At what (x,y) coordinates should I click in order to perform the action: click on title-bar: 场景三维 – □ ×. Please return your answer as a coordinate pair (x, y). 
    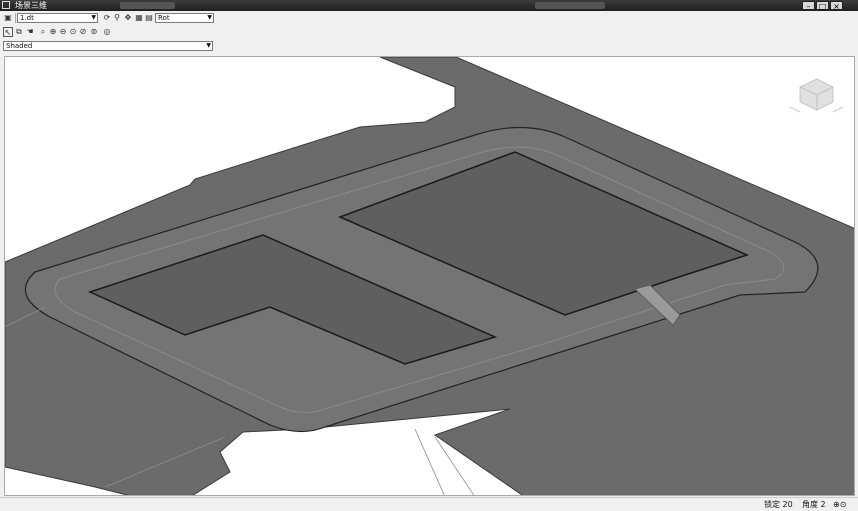
    Looking at the image, I should click on (429, 5).